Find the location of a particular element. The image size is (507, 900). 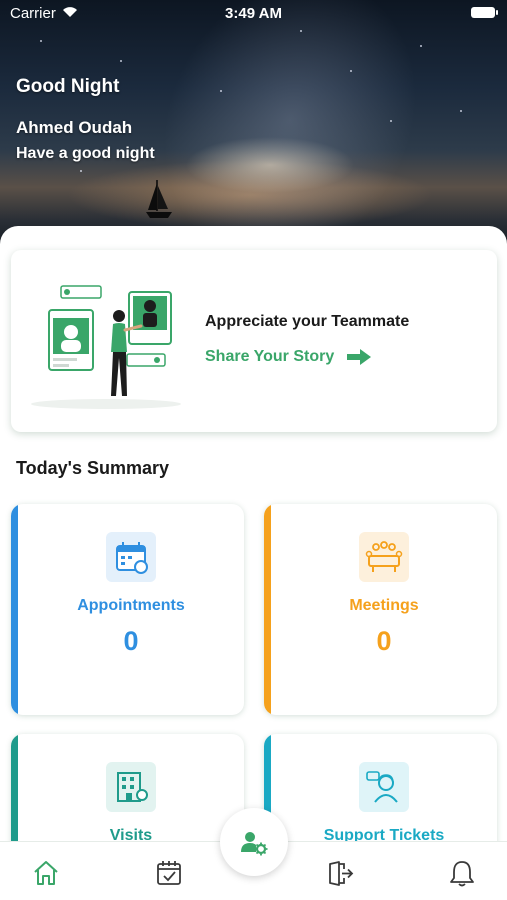

arrow-right-icon is located at coordinates (359, 357).